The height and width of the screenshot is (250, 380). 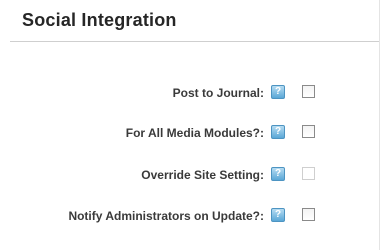 What do you see at coordinates (99, 20) in the screenshot?
I see `section-title: Social Integration` at bounding box center [99, 20].